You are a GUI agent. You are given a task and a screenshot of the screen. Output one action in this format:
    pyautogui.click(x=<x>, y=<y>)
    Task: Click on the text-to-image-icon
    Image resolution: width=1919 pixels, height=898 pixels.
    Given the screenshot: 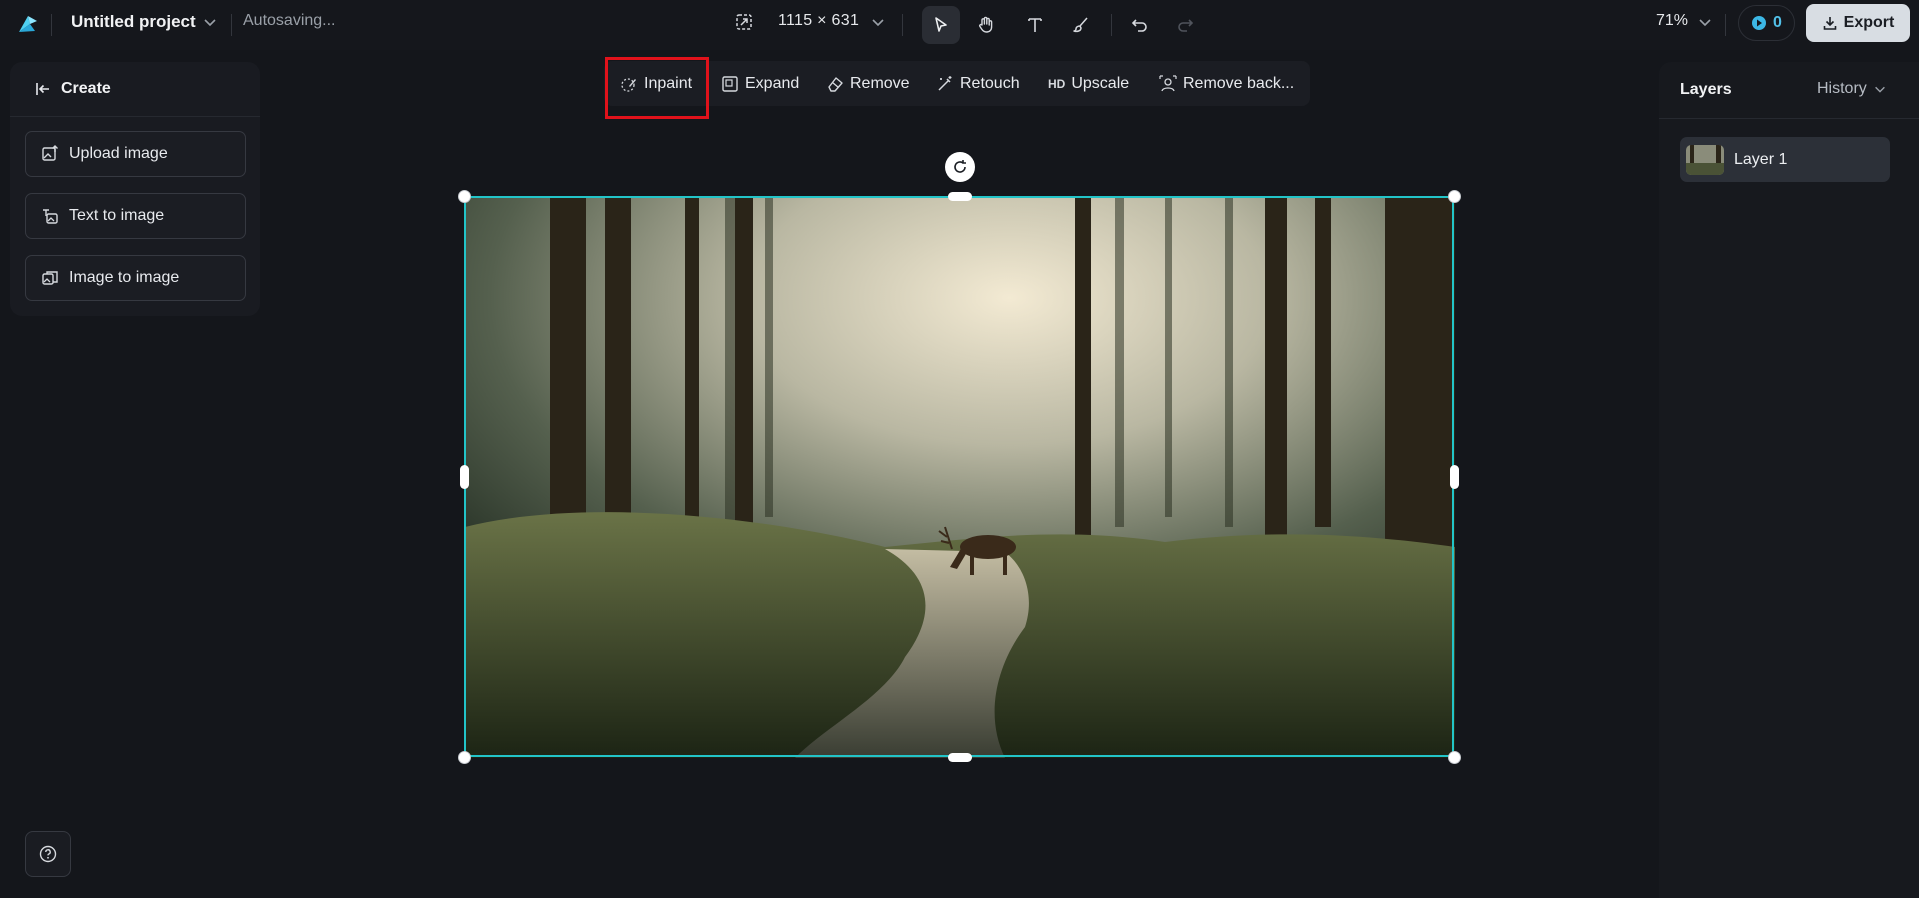 What is the action you would take?
    pyautogui.click(x=50, y=216)
    